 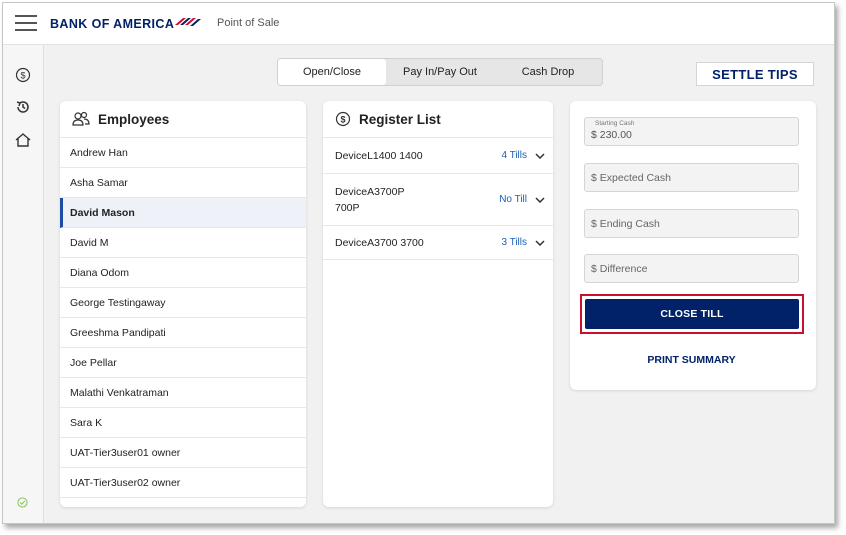 What do you see at coordinates (89, 242) in the screenshot?
I see `employee-name: David M` at bounding box center [89, 242].